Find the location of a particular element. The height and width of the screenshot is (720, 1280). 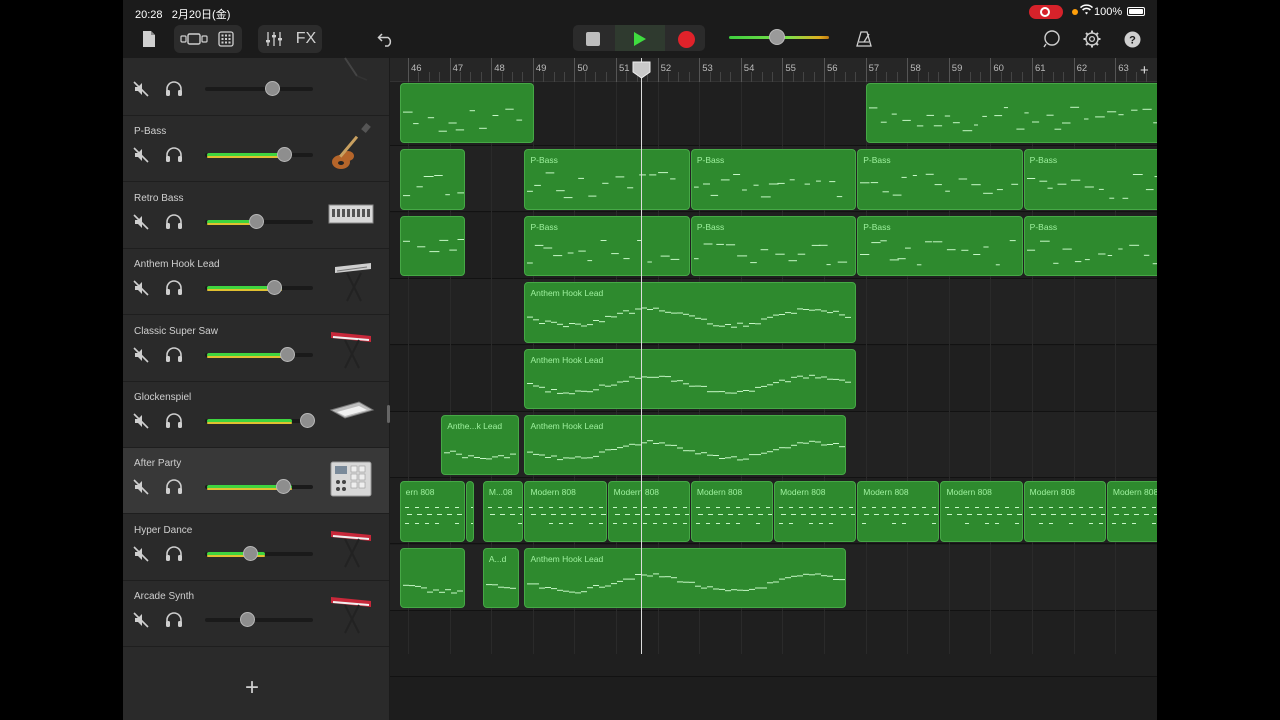

stop-button is located at coordinates (593, 39).